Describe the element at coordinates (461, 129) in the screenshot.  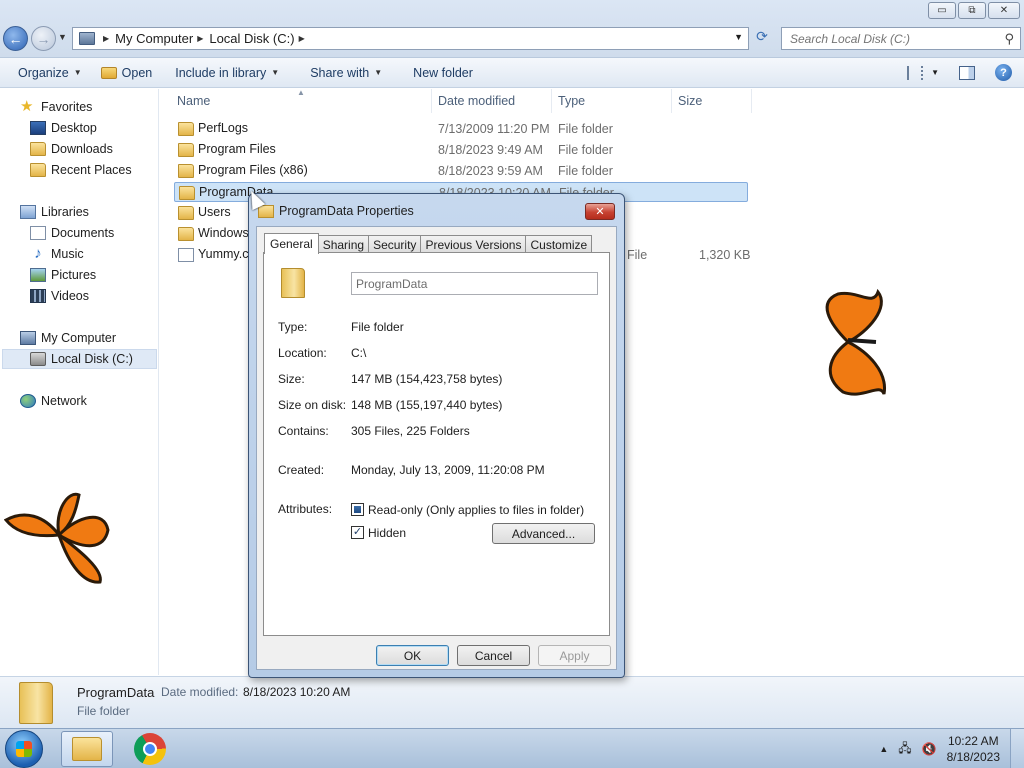
I see `file-row: PerfLogs 7/13/2009 11:20 PM File folder` at that location.